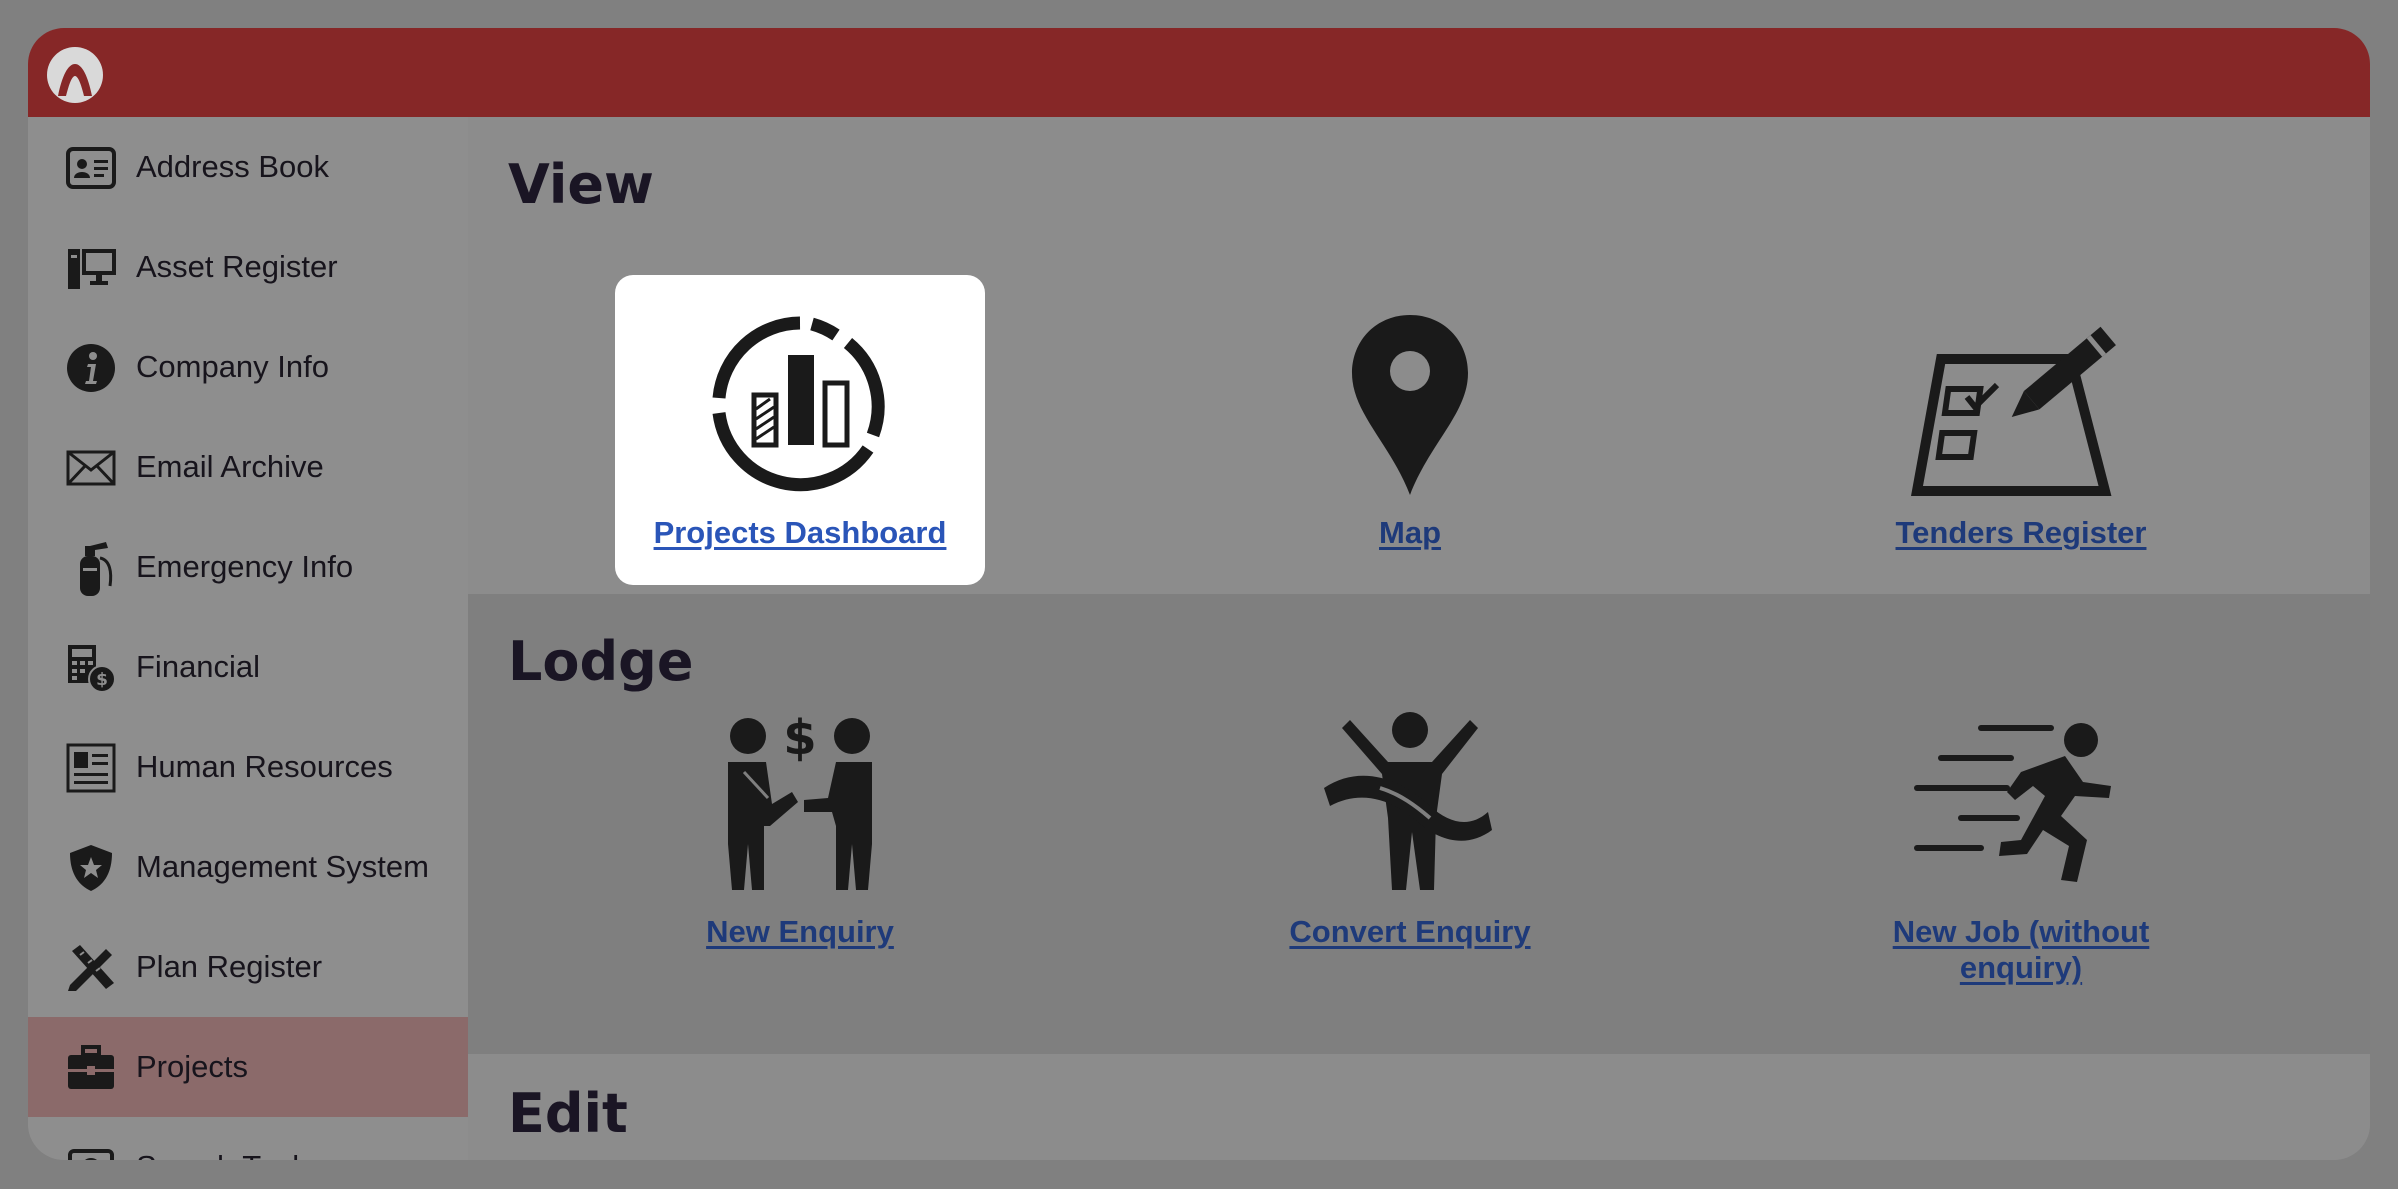 The width and height of the screenshot is (2398, 1189). Describe the element at coordinates (1410, 932) in the screenshot. I see `convert-enquiry-link: Convert Enquiry` at that location.